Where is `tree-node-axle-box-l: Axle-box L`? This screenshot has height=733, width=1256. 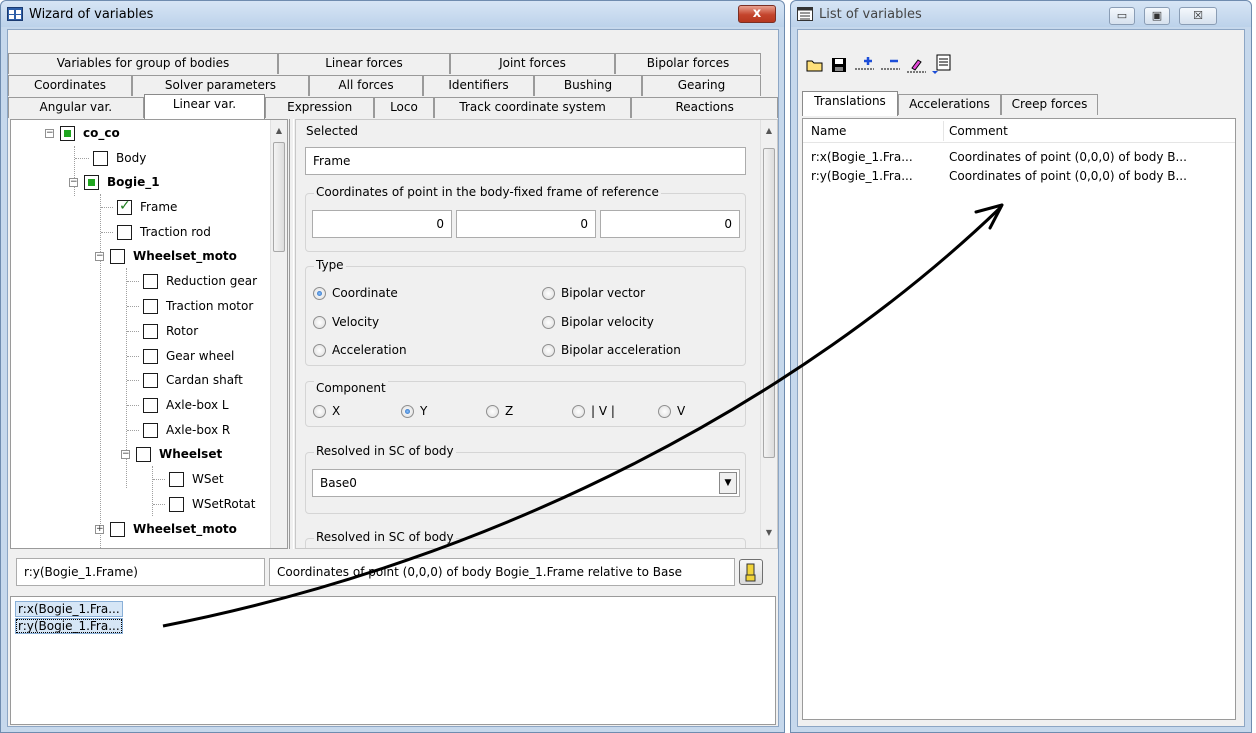 tree-node-axle-box-l: Axle-box L is located at coordinates (178, 405).